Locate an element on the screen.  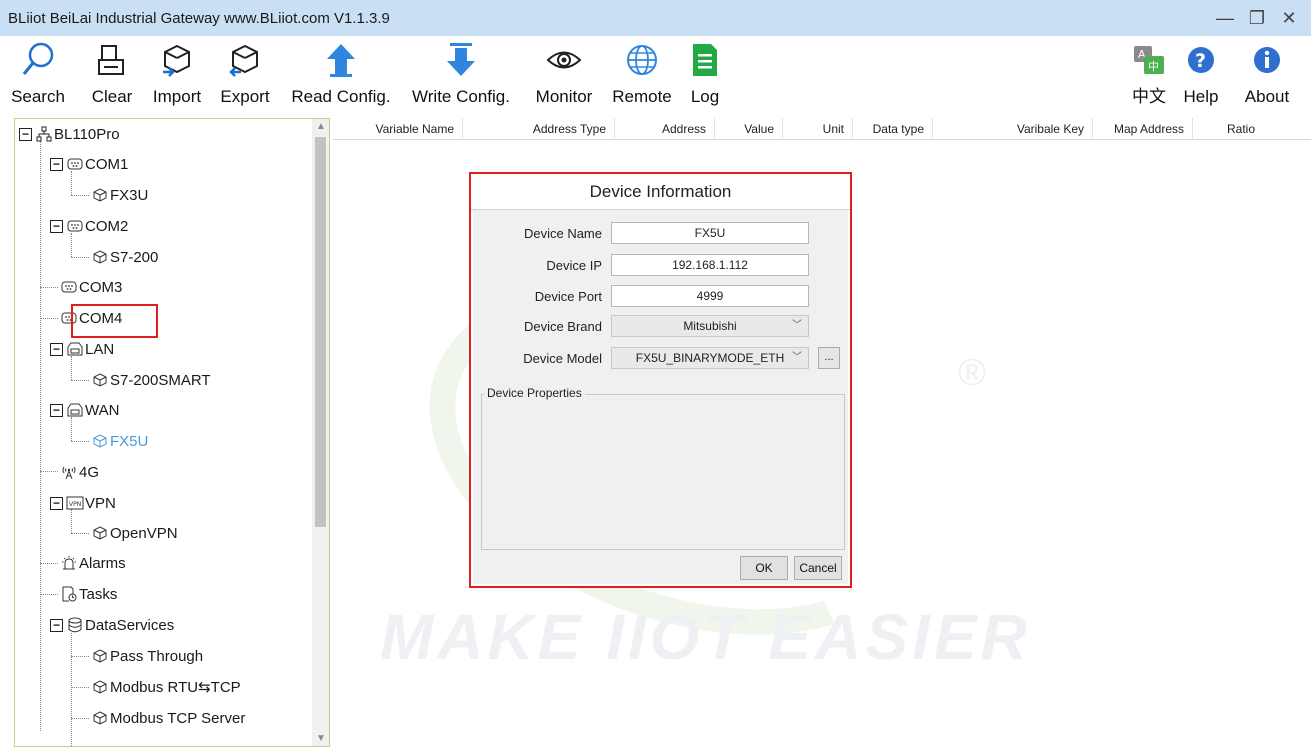
device-ip-field: 192.168.1.112 is located at coordinates (710, 265).